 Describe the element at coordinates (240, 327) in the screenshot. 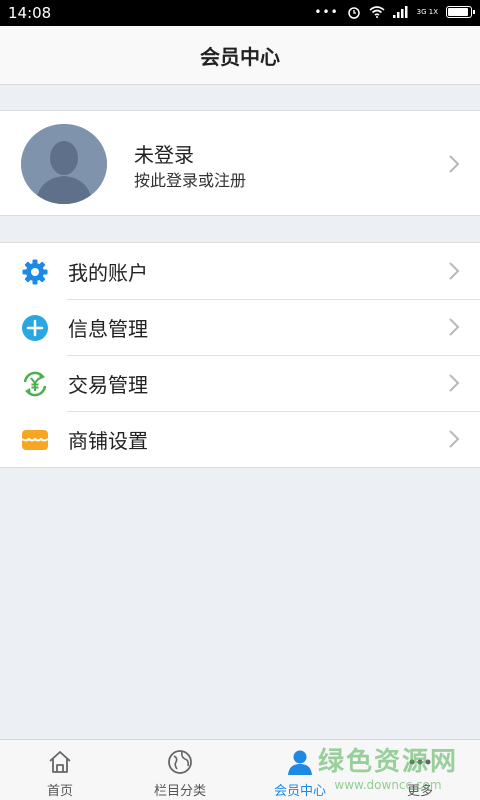

I see `menu-item-info-management: 信息管理` at that location.